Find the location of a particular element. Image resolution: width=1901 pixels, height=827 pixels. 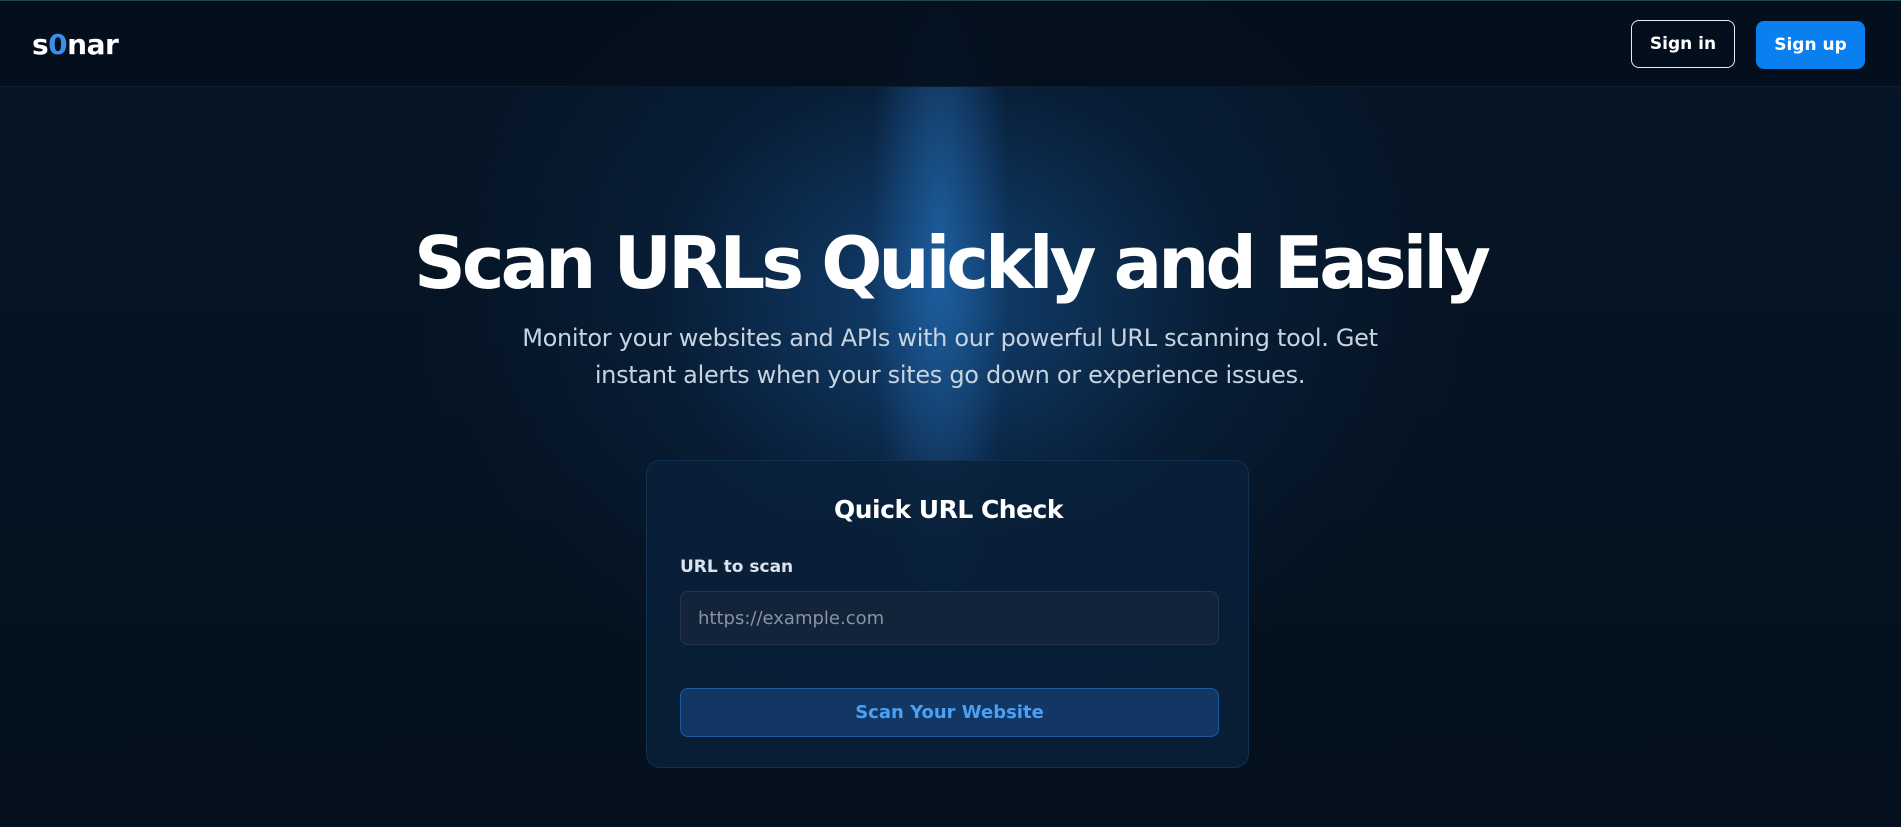

sign-in-button: Sign in is located at coordinates (1683, 44).